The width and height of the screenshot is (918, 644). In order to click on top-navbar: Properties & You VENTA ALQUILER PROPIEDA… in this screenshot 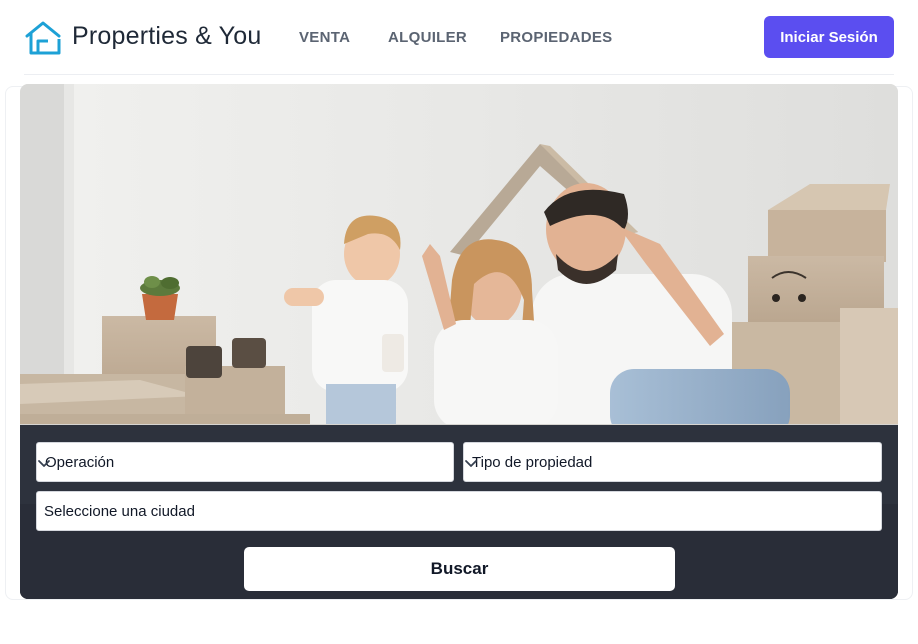, I will do `click(459, 38)`.